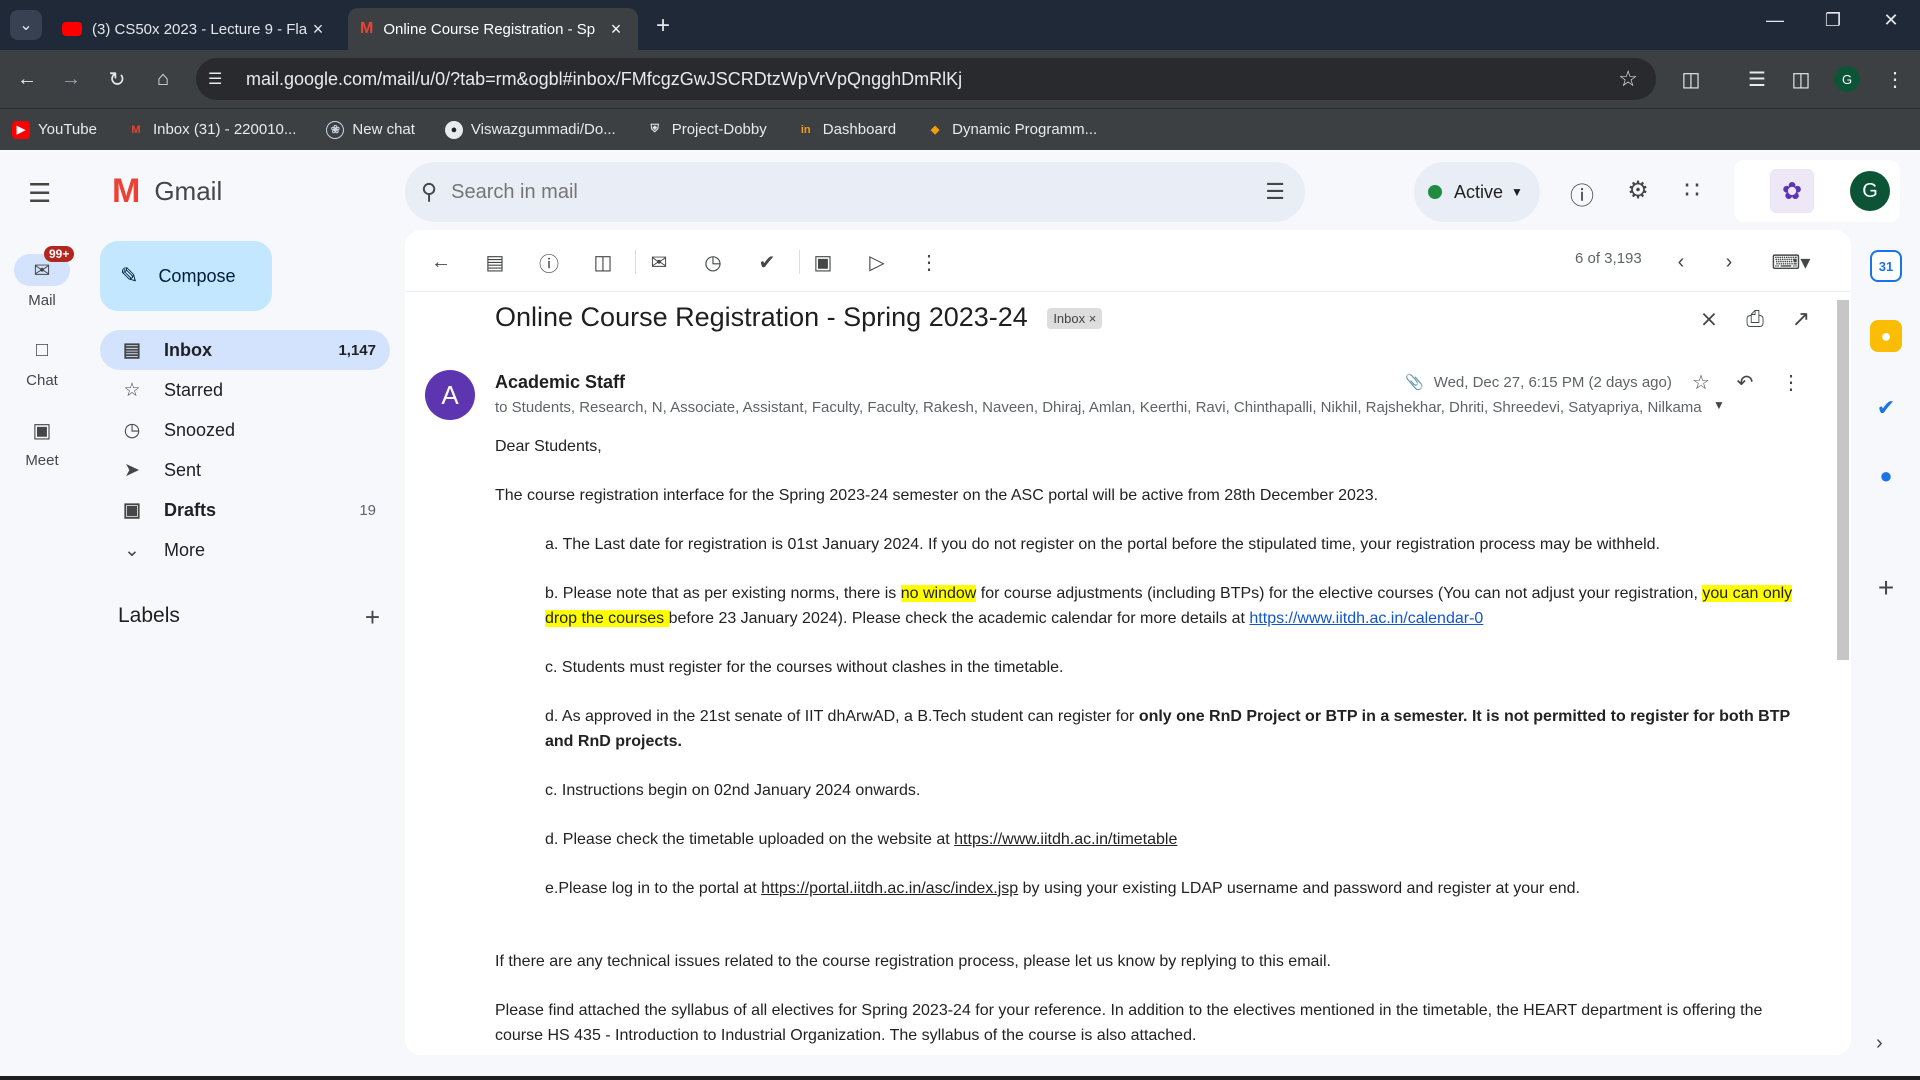 Image resolution: width=1920 pixels, height=1080 pixels. I want to click on close-window-icon: ✕, so click(1891, 20).